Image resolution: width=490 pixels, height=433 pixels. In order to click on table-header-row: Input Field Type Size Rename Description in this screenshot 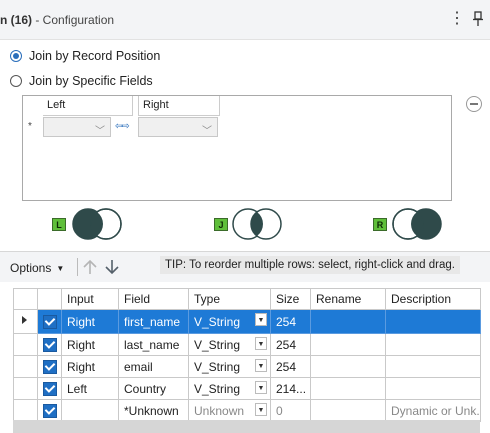, I will do `click(247, 299)`.